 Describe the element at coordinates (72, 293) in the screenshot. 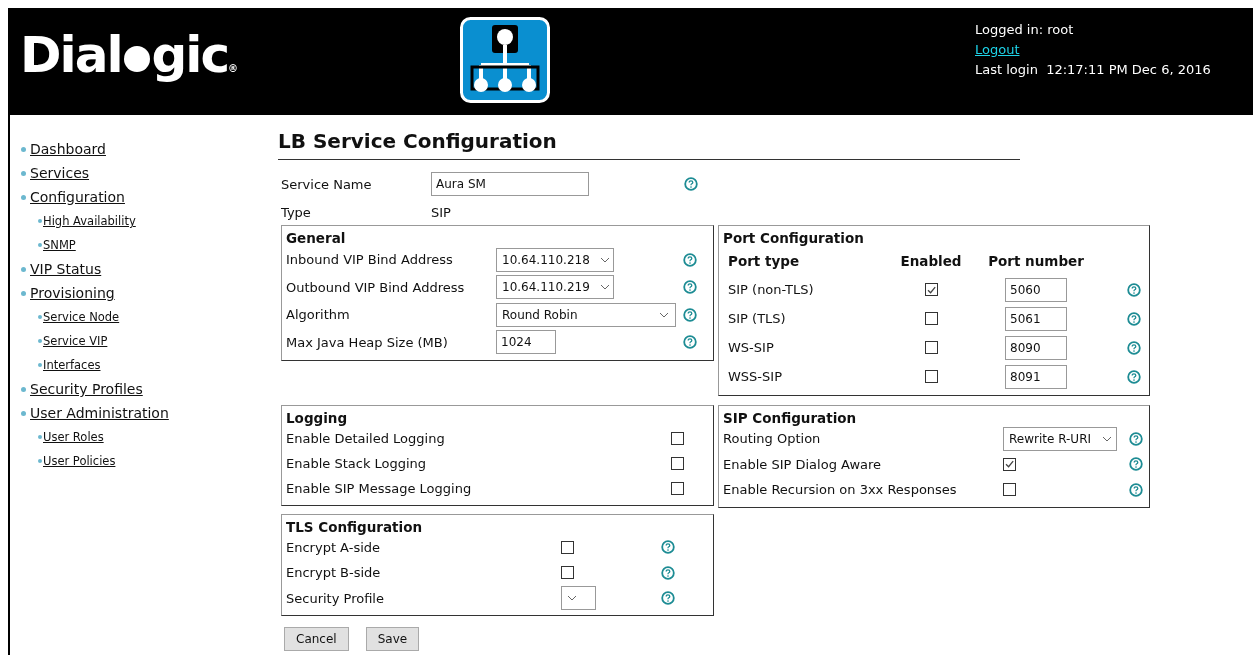

I see `nav-link: Provisioning` at that location.